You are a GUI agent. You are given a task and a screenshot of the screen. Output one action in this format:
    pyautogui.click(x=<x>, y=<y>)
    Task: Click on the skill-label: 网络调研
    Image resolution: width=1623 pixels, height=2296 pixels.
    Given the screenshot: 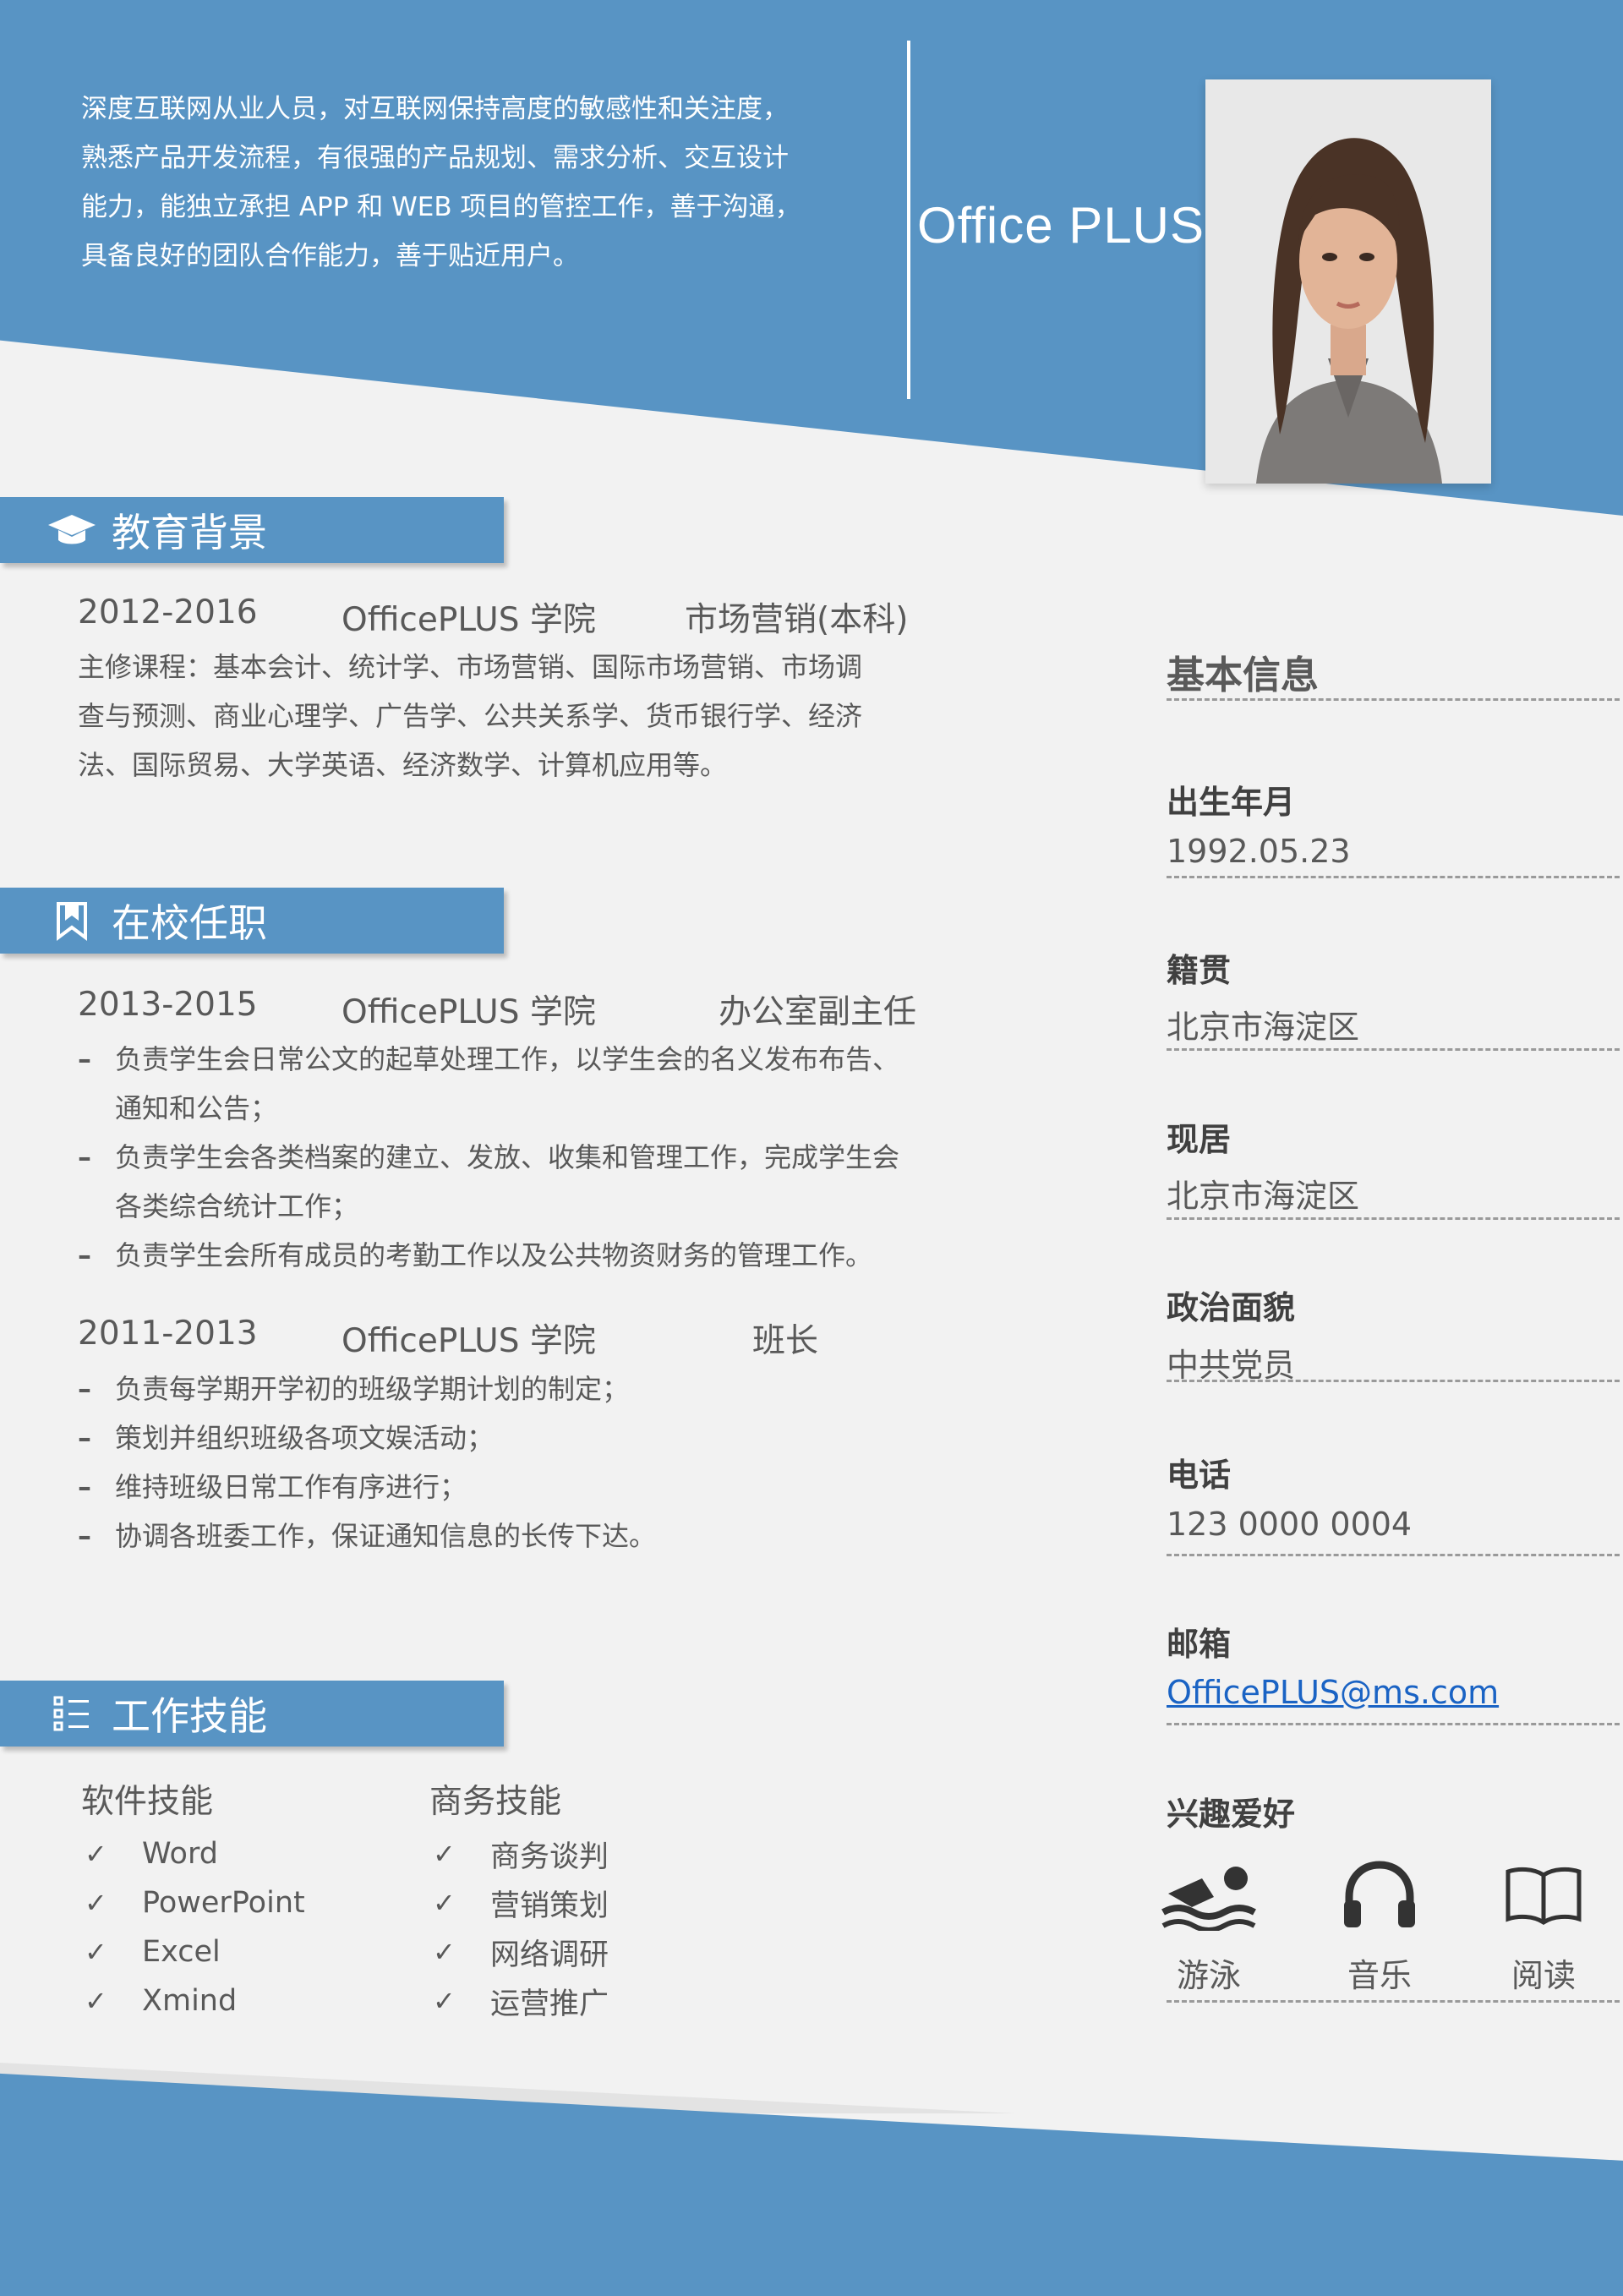 What is the action you would take?
    pyautogui.click(x=549, y=1955)
    